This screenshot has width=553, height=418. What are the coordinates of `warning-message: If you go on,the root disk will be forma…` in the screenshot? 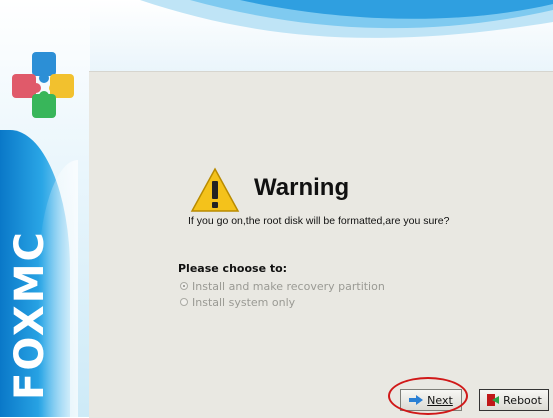 It's located at (319, 221).